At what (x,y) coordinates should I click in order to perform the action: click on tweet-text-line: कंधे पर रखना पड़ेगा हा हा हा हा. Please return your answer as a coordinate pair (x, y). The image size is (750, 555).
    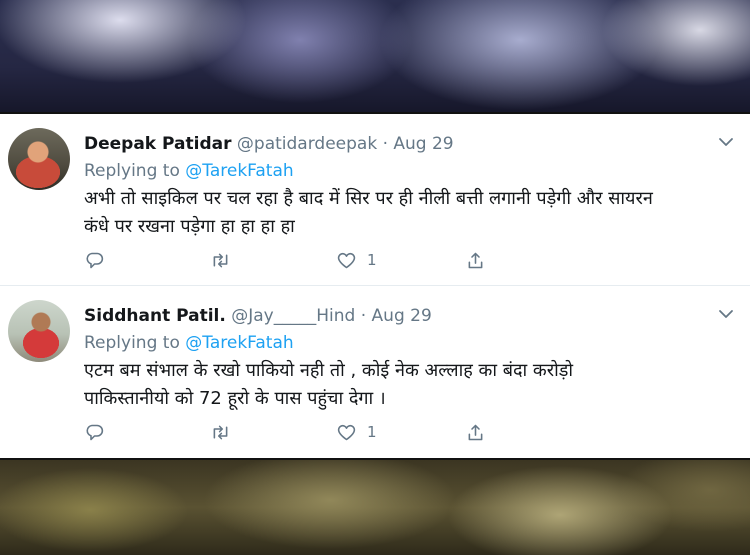
    Looking at the image, I should click on (189, 226).